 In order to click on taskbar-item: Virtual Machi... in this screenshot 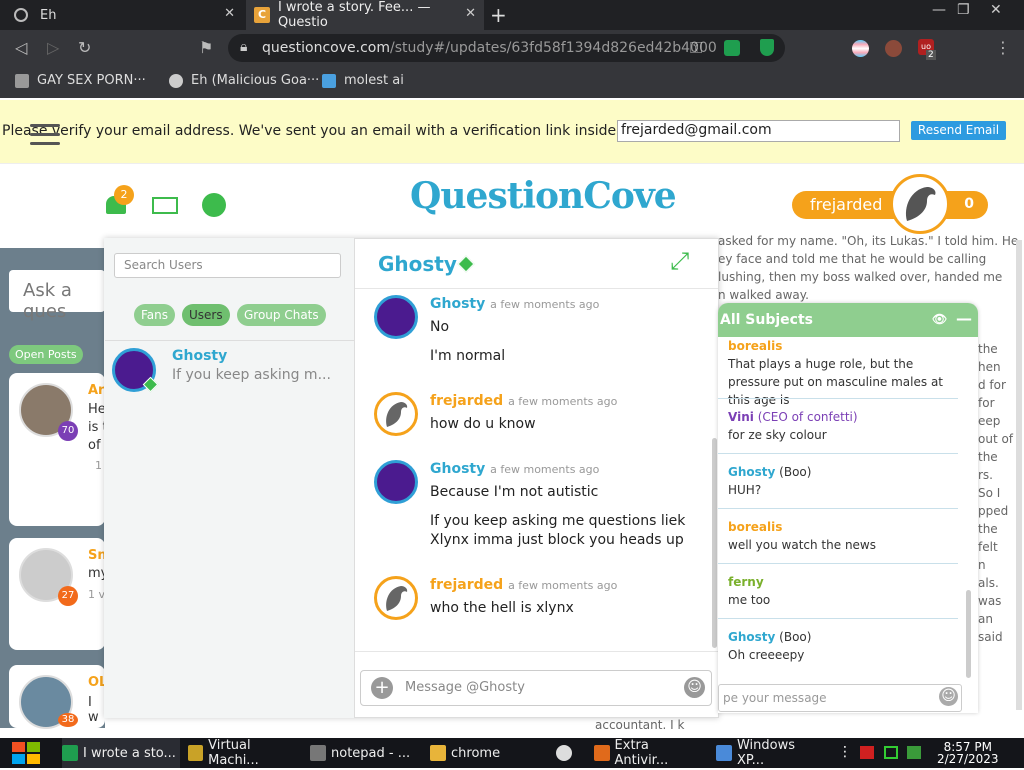, I will do `click(244, 753)`.